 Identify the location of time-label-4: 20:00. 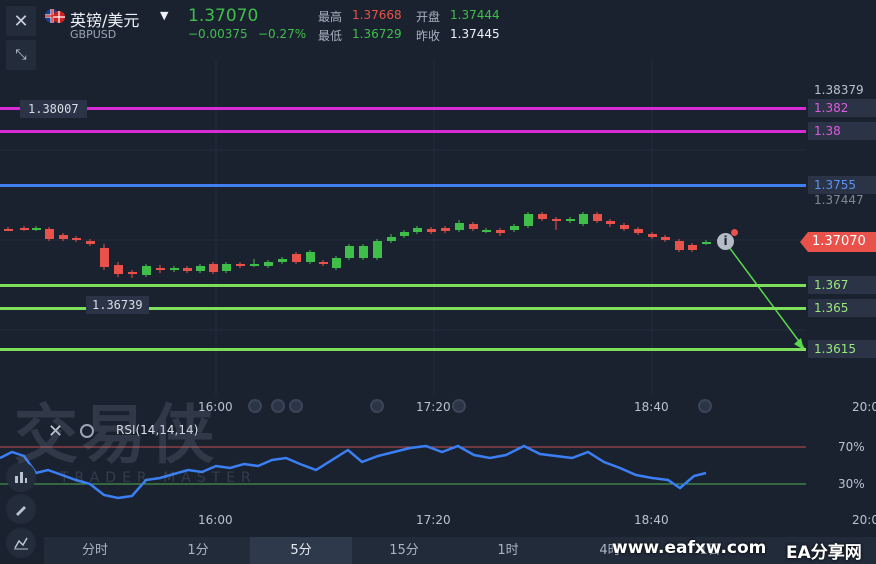
(864, 407).